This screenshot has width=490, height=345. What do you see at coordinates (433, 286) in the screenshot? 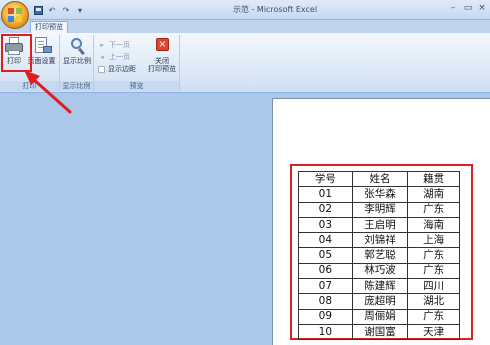
I see `cell-hometown: 四川` at bounding box center [433, 286].